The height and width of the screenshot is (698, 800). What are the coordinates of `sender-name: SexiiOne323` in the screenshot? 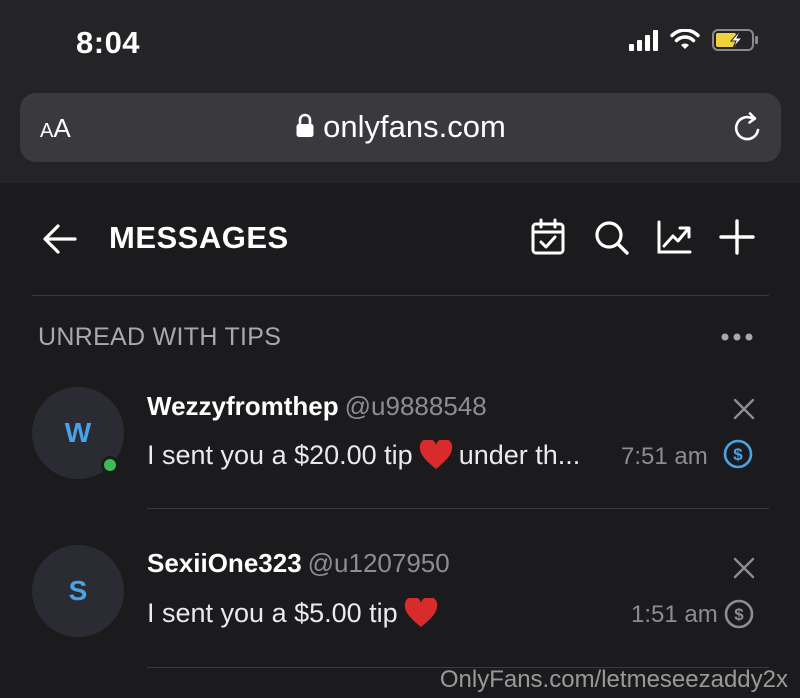 It's located at (224, 563).